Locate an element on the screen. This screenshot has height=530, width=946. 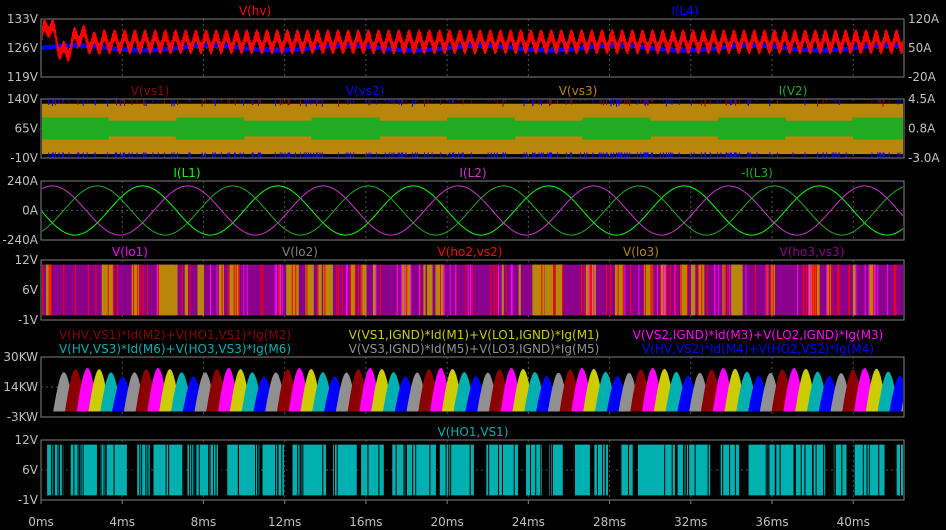
x-tick-label: 36ms is located at coordinates (771, 522).